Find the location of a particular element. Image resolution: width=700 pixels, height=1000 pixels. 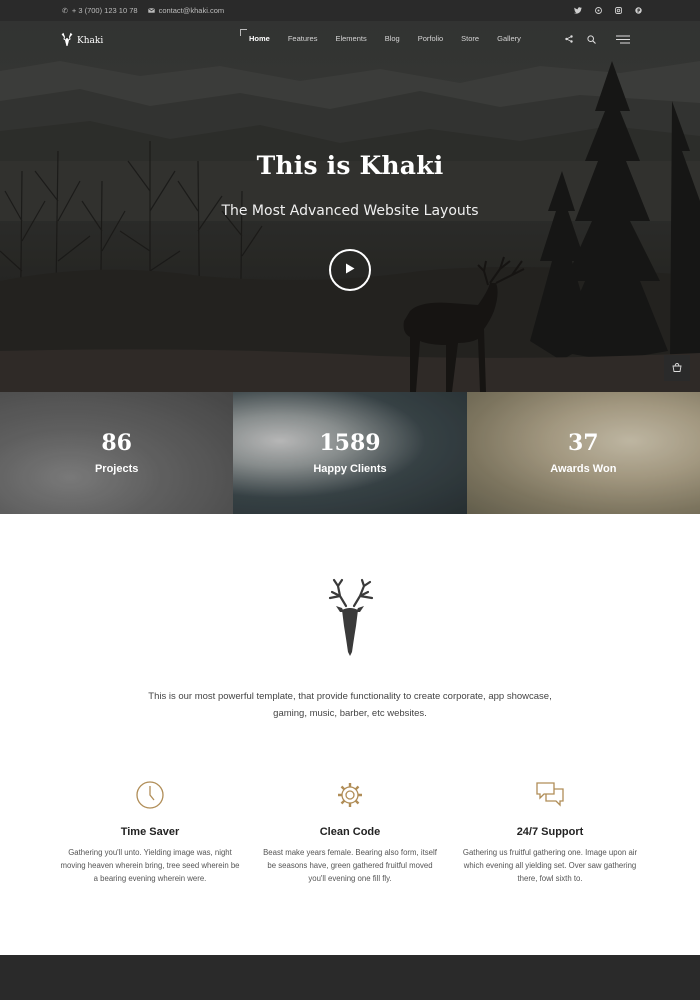

nav-item-home: Home is located at coordinates (259, 39).